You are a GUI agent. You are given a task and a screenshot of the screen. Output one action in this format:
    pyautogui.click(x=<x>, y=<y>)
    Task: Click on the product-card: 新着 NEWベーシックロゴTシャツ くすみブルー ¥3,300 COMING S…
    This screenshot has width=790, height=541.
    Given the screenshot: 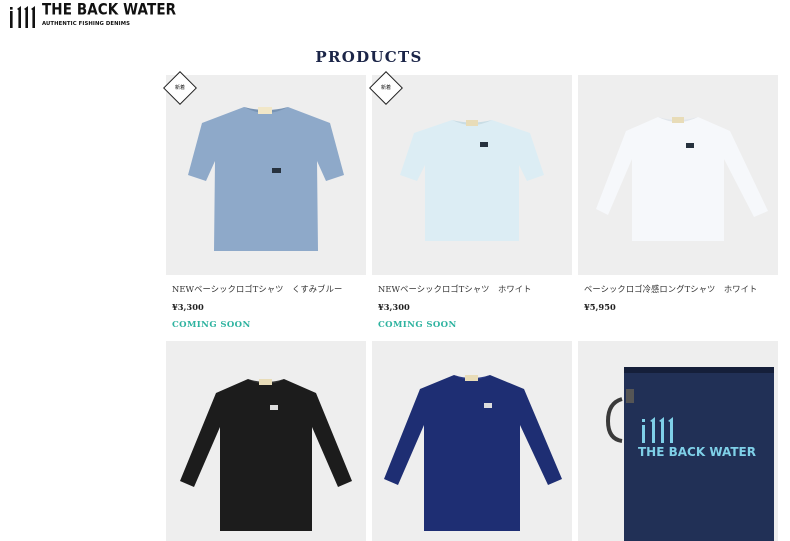 What is the action you would take?
    pyautogui.click(x=264, y=200)
    